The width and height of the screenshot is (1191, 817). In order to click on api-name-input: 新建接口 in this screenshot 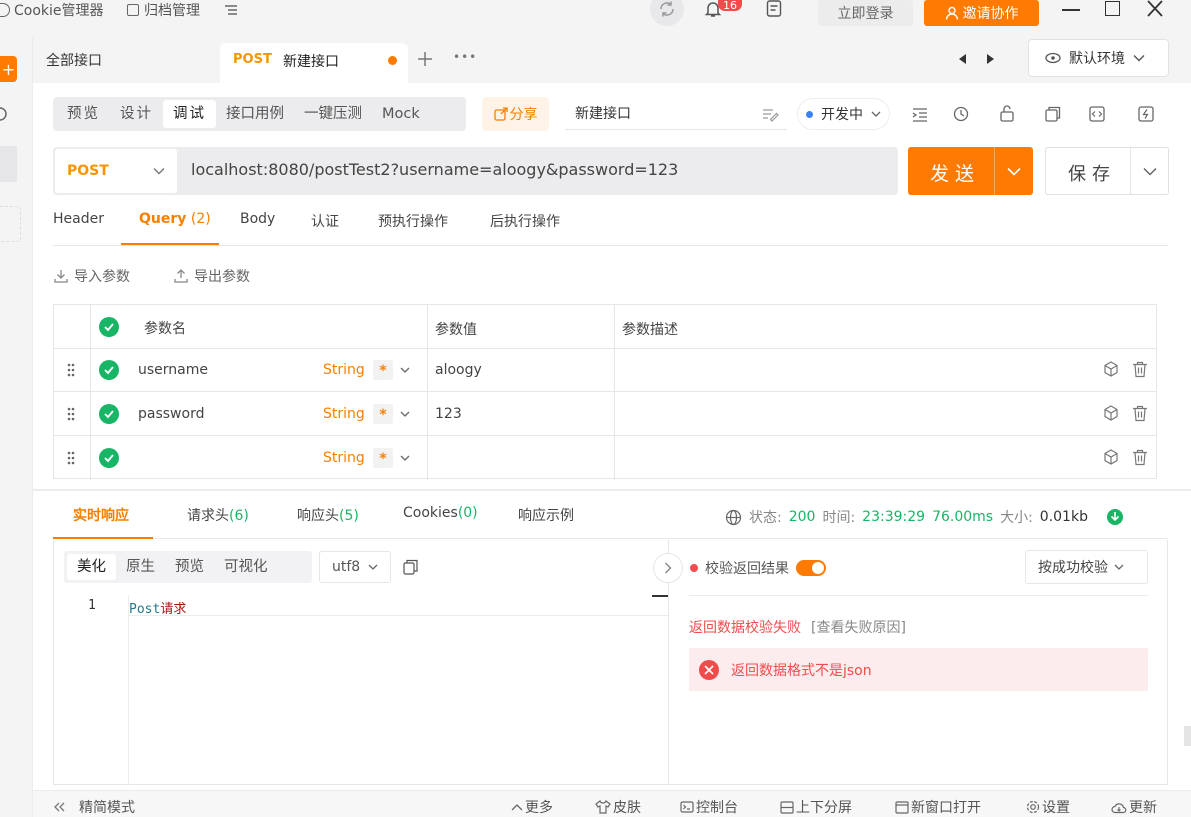, I will do `click(676, 114)`.